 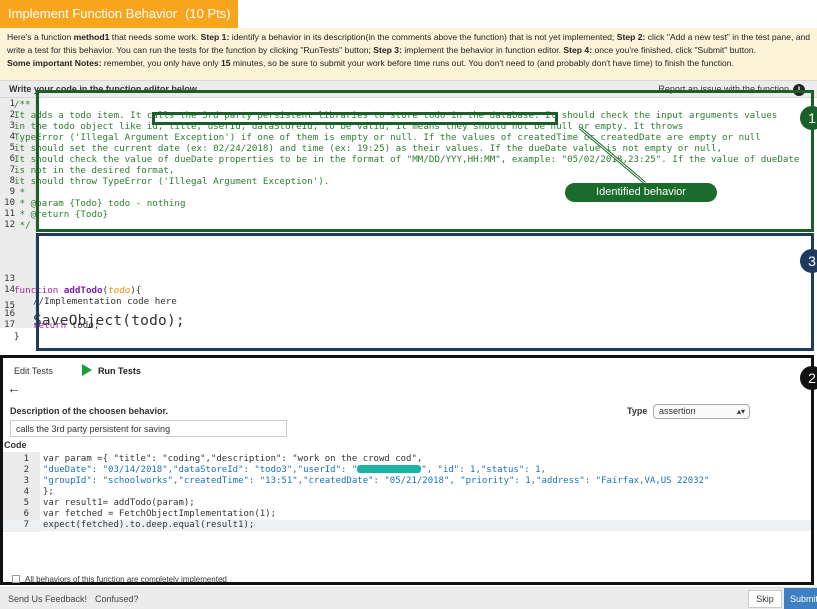 What do you see at coordinates (808, 118) in the screenshot?
I see `step-badge-1: 1` at bounding box center [808, 118].